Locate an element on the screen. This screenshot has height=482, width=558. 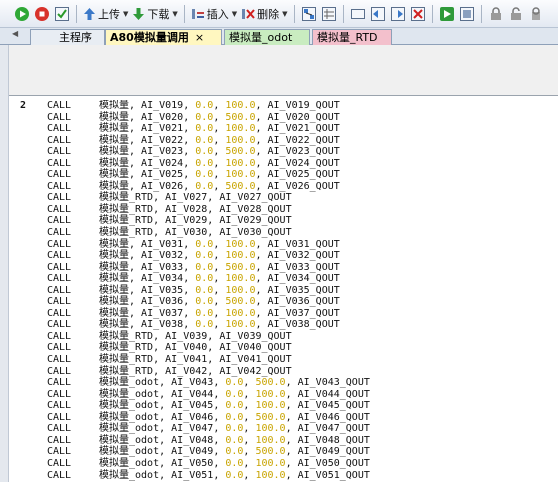
code-line: CALL 模拟量_RTD, AI_V028, AI_V028_QOUT is located at coordinates (283, 210).